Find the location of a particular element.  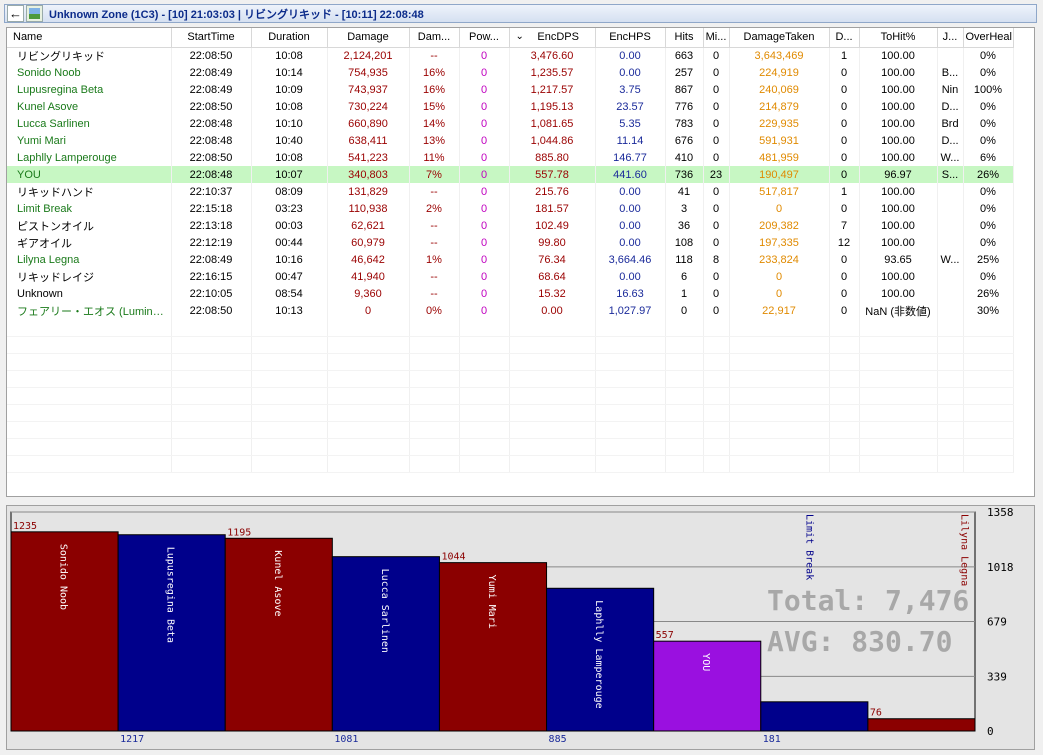

column-header-2: Duration is located at coordinates (289, 38).